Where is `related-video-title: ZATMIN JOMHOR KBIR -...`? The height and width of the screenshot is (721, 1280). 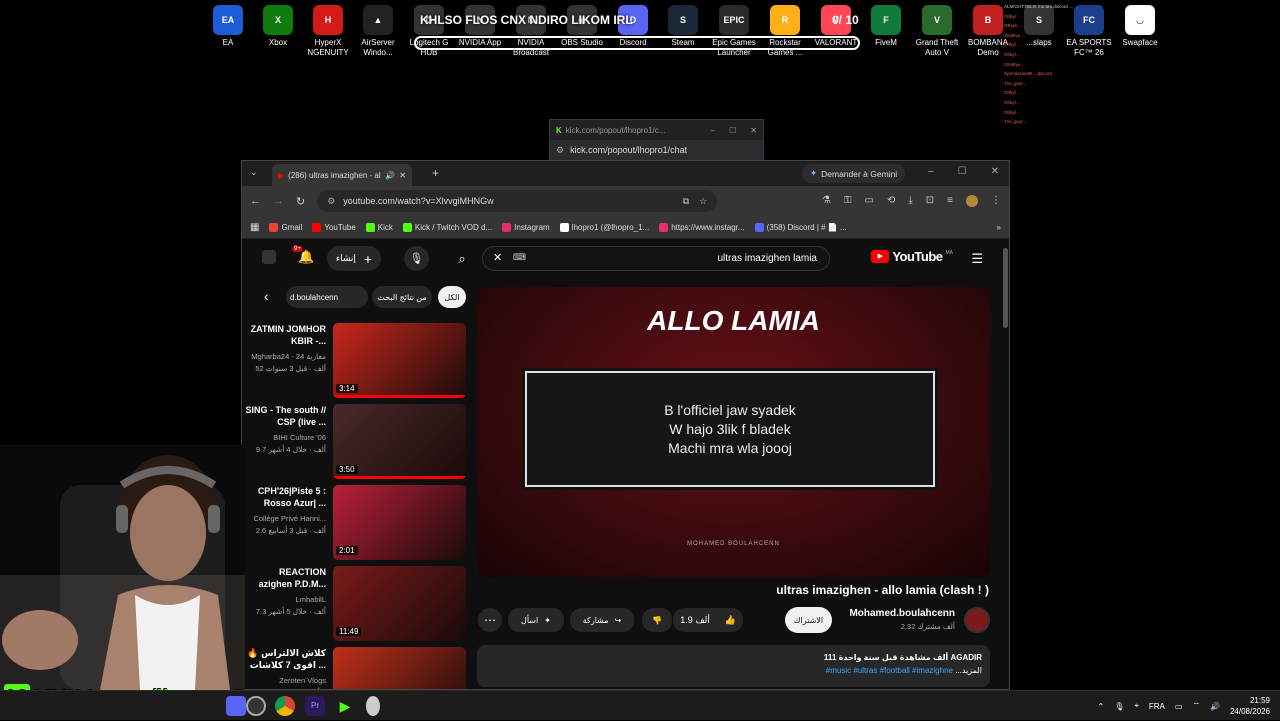
related-video-title: ZATMIN JOMHOR KBIR -... is located at coordinates (285, 335).